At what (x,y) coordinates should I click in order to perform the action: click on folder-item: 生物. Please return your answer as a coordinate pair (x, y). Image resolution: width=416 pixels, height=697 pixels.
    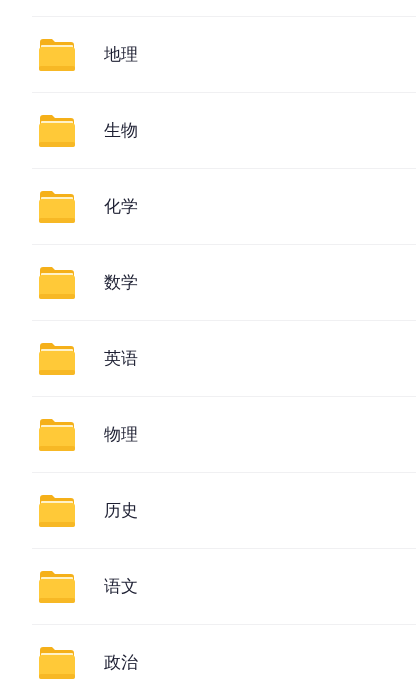
    Looking at the image, I should click on (224, 131).